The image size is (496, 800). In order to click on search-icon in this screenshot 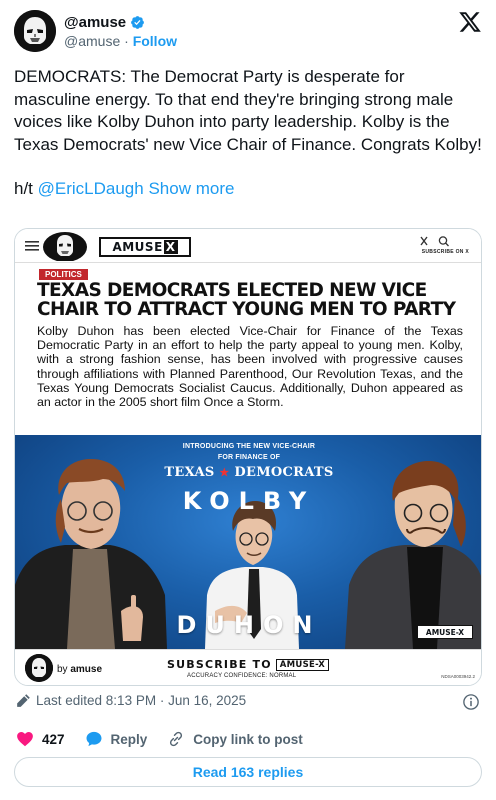, I will do `click(443, 240)`.